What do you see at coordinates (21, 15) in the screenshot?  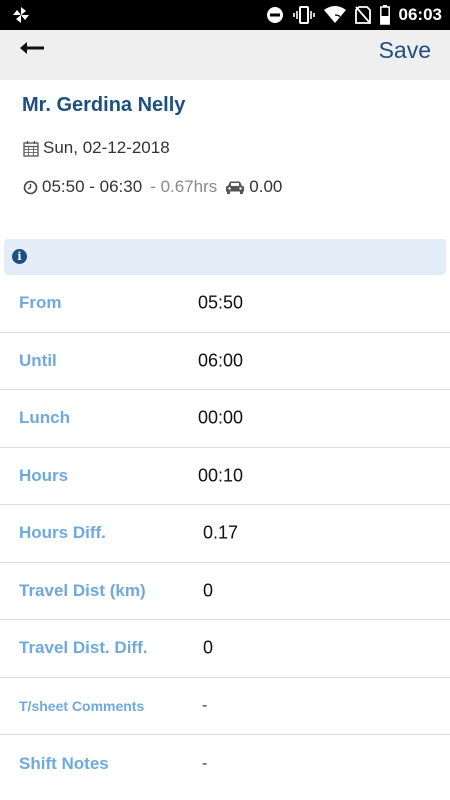 I see `pinwheel-icon` at bounding box center [21, 15].